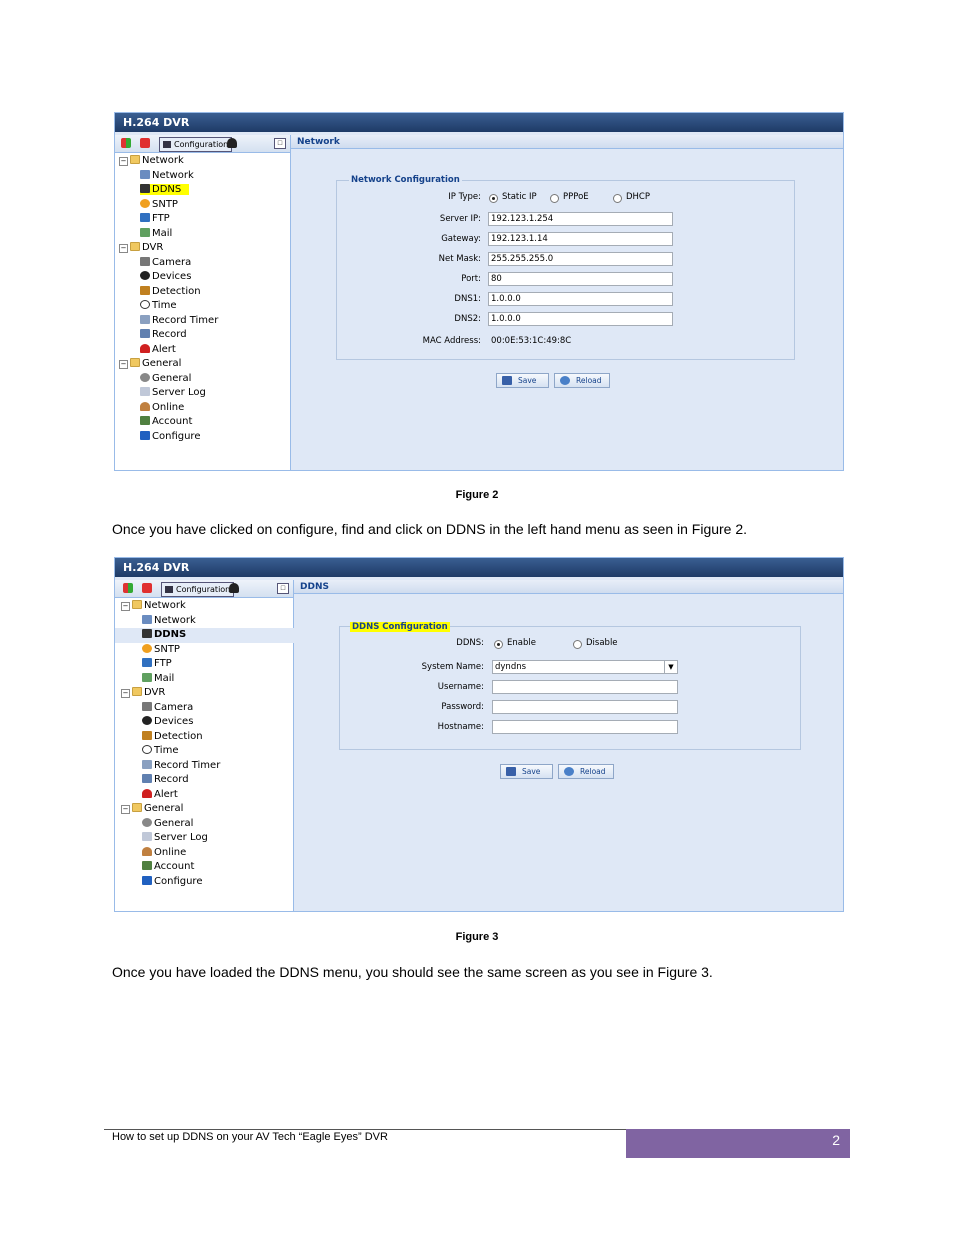 This screenshot has width=954, height=1235. What do you see at coordinates (467, 299) in the screenshot?
I see `dns1-label: DNS1:` at bounding box center [467, 299].